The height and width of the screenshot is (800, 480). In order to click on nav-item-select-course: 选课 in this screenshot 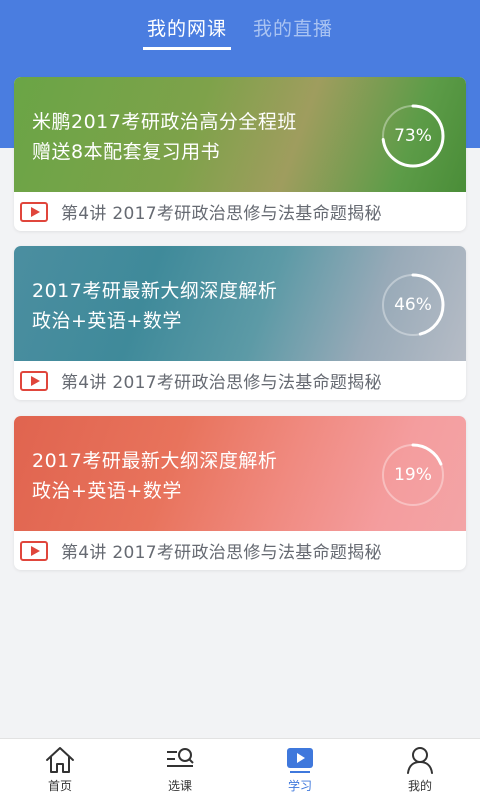, I will do `click(180, 769)`.